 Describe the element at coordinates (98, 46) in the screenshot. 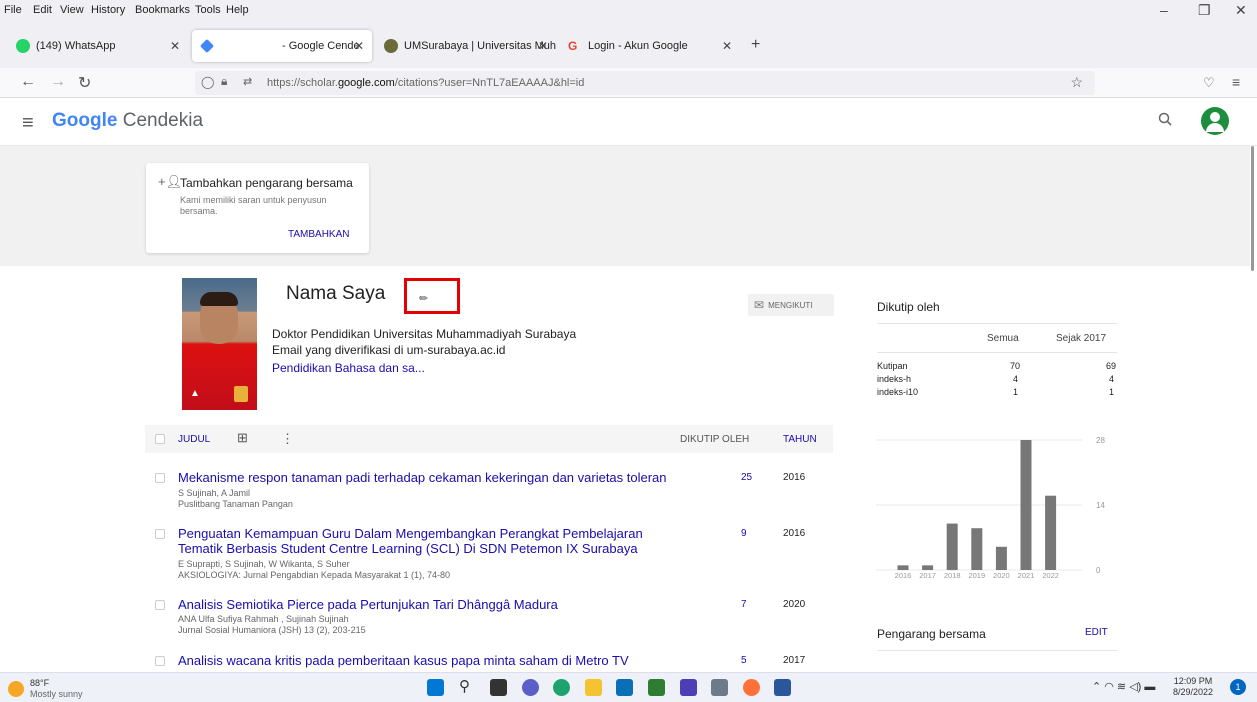

I see `tab-whatsapp: (149) WhatsApp ✕` at that location.